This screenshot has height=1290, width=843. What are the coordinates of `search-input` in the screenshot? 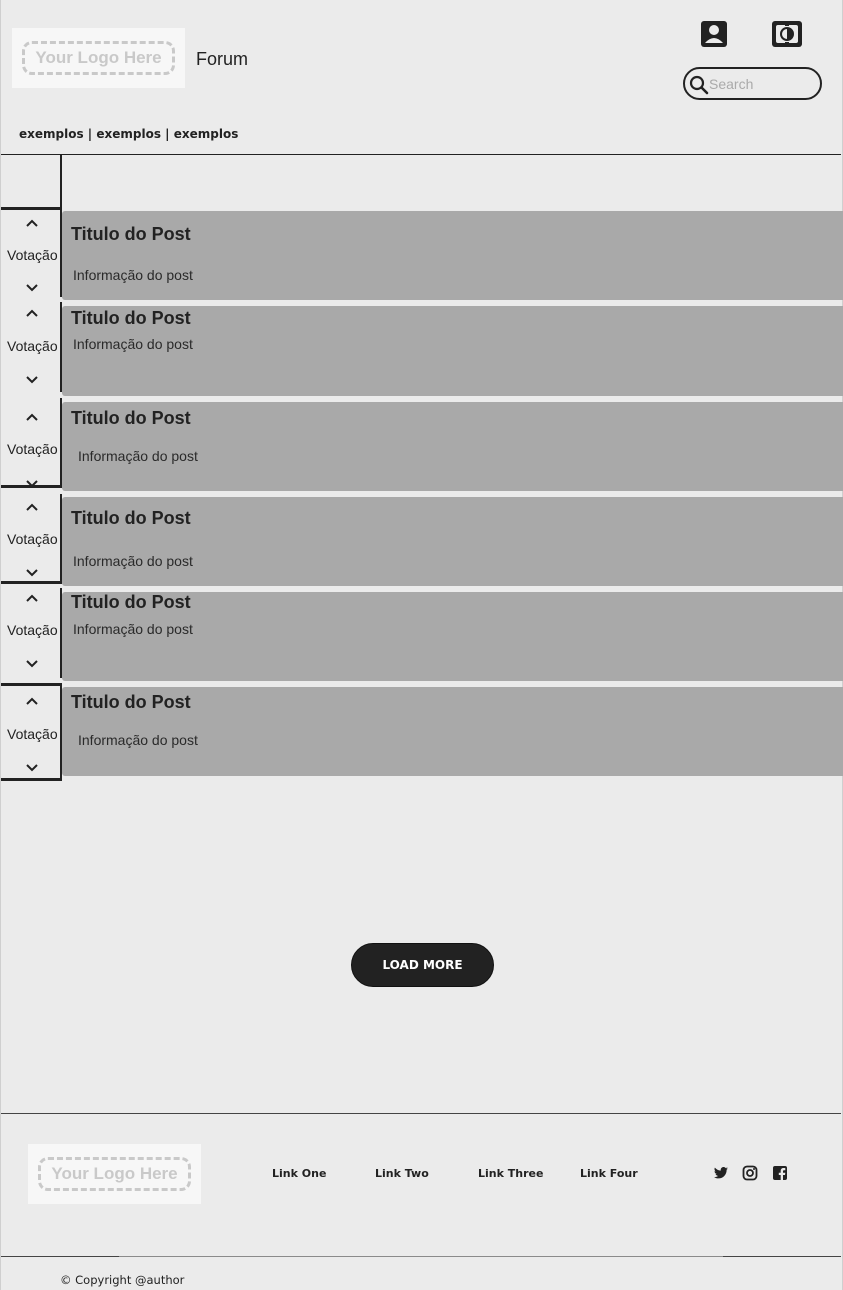 It's located at (761, 84).